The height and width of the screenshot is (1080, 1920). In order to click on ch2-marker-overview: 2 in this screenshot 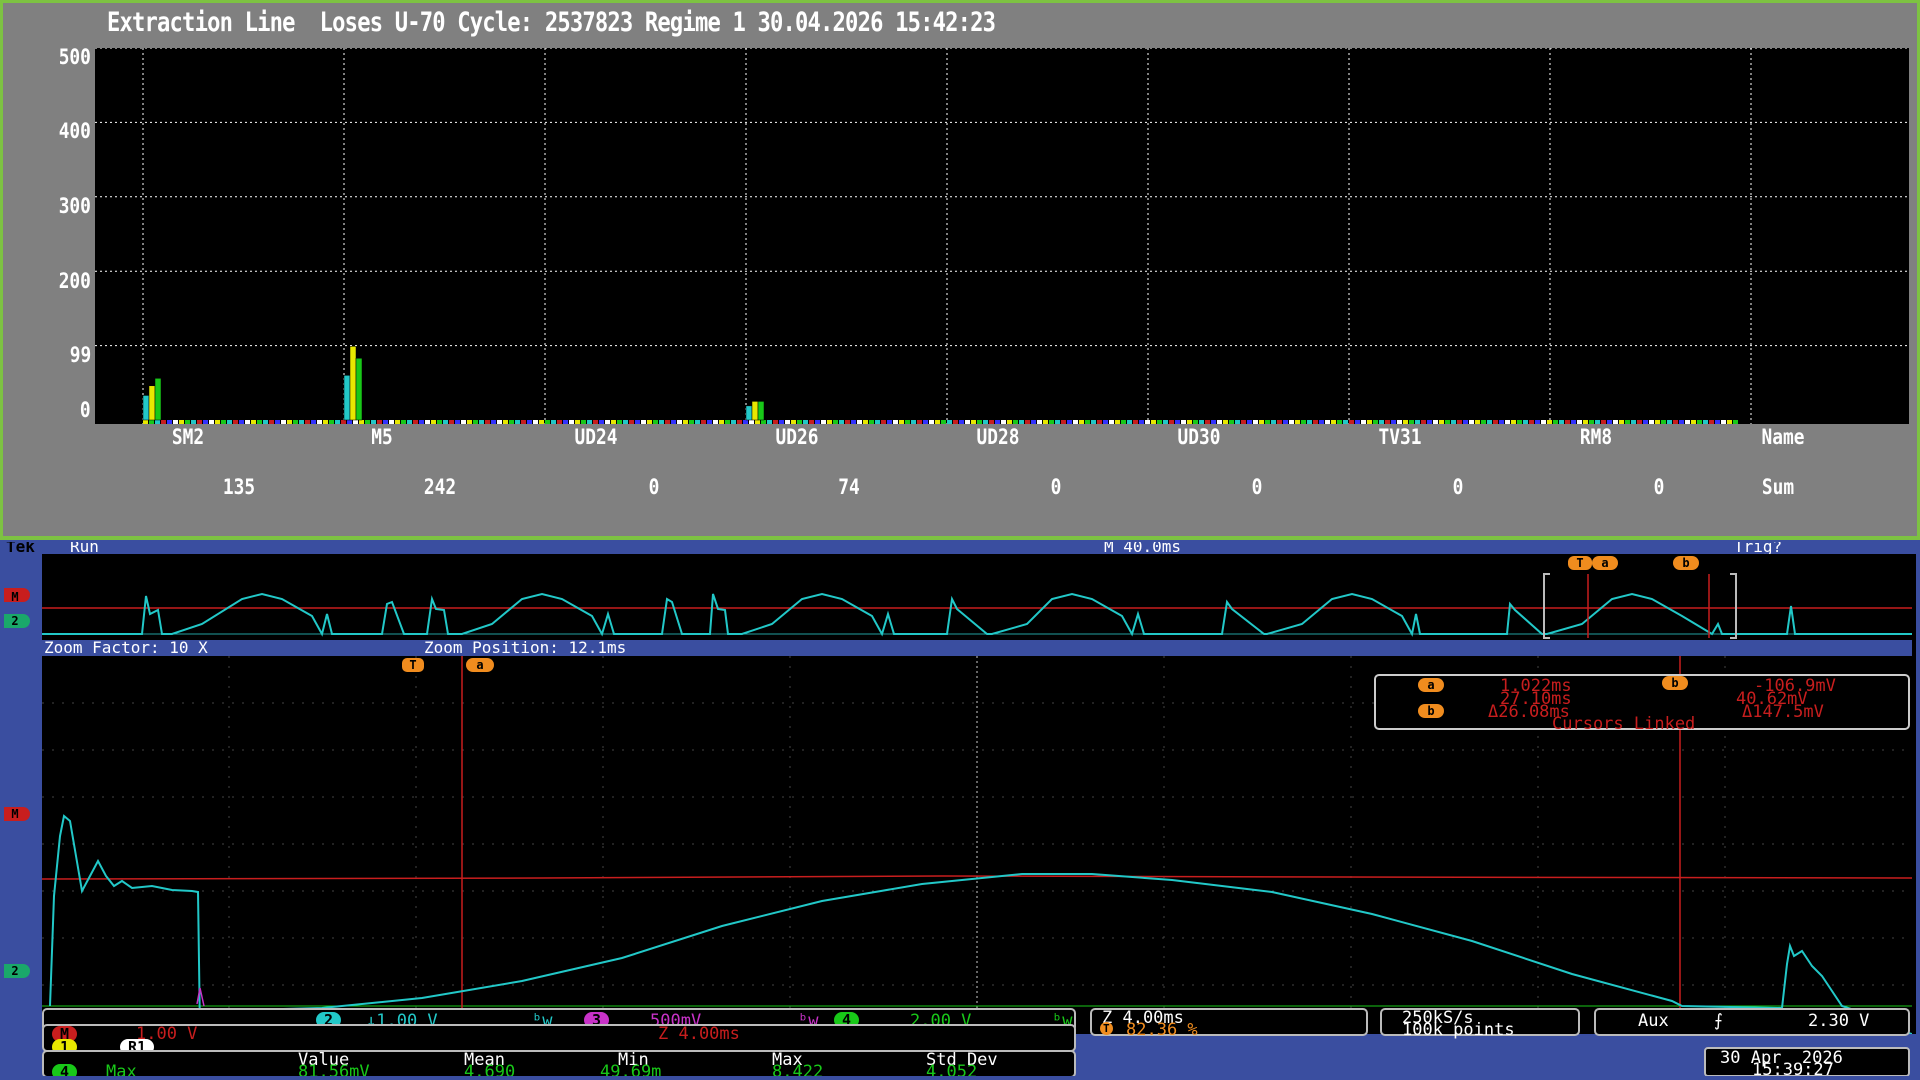, I will do `click(15, 621)`.